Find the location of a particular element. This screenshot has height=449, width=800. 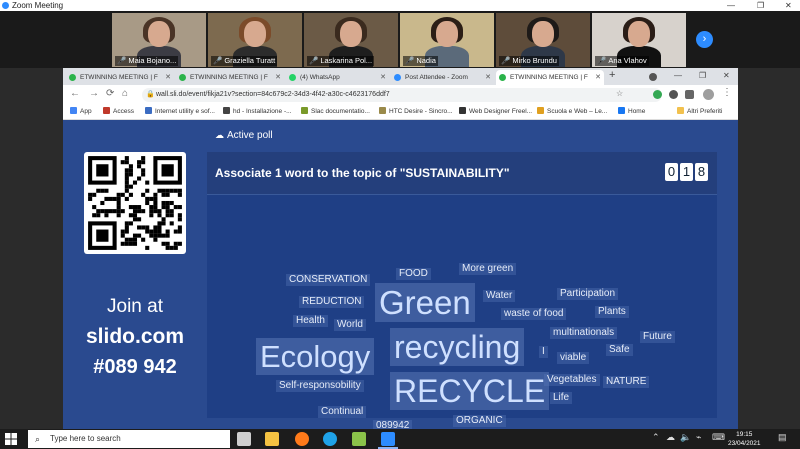

network-icon: ⌁ is located at coordinates (698, 437).